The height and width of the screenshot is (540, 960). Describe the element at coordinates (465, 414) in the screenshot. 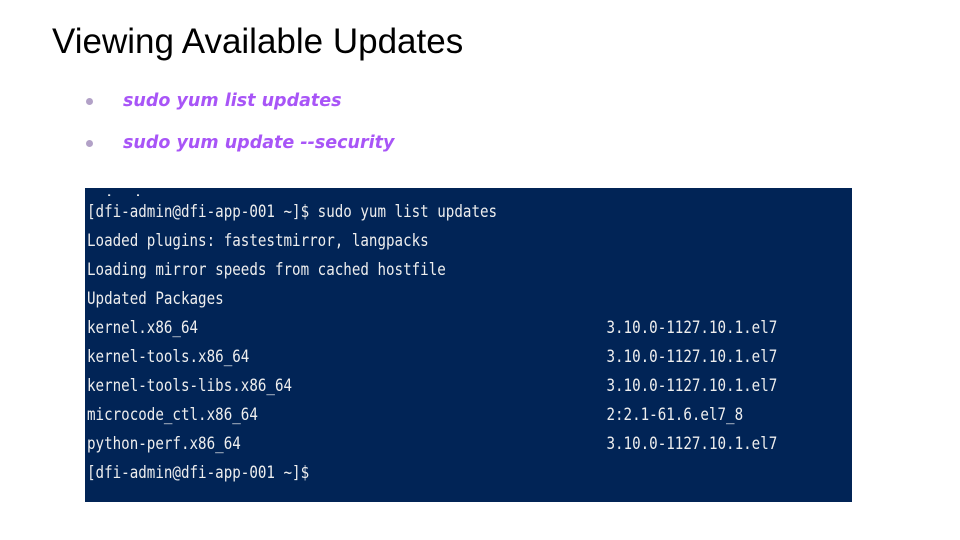

I see `package-row: microcode_ctl.x86_64 2:2.1-61.6.el7_8` at that location.